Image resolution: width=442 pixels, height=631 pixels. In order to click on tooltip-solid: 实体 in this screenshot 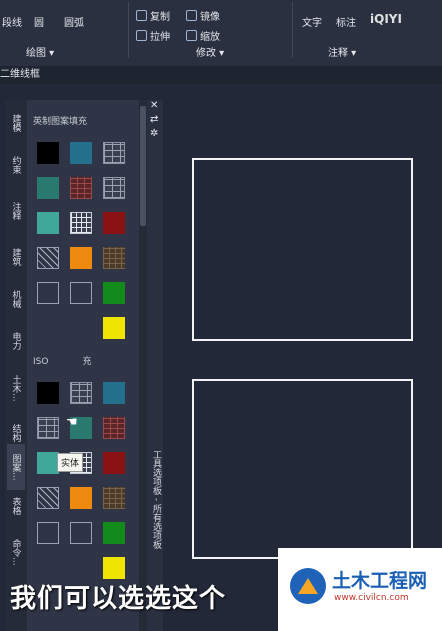, I will do `click(70, 462)`.